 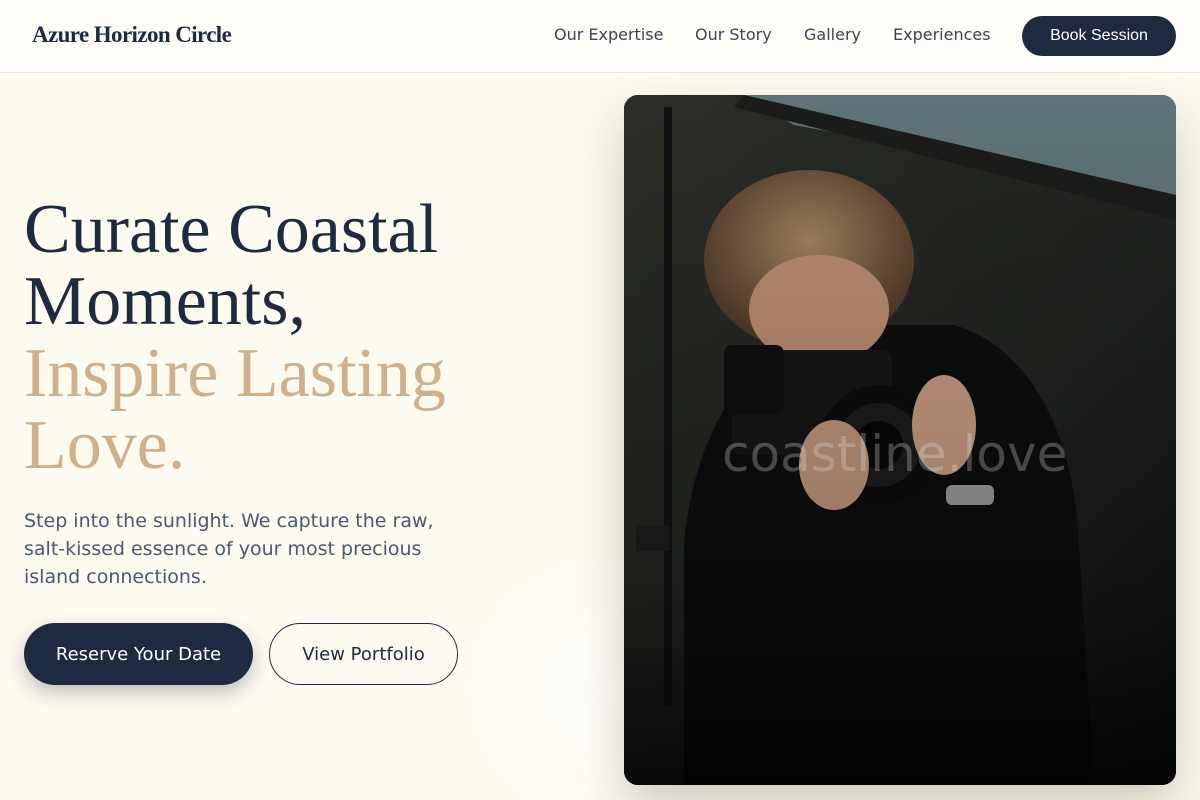 What do you see at coordinates (1099, 36) in the screenshot?
I see `book-session-button: Book Session` at bounding box center [1099, 36].